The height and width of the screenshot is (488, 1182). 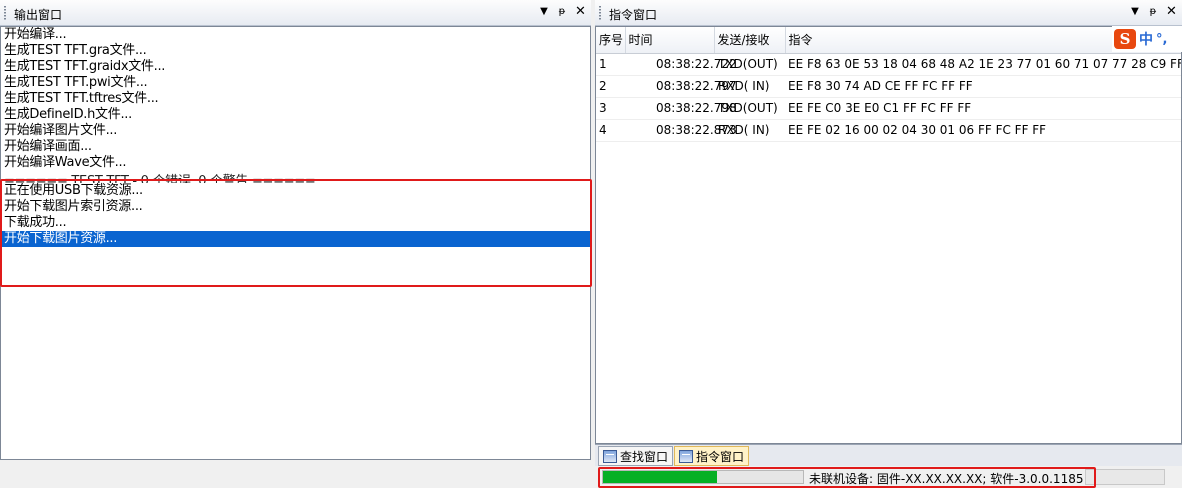 I want to click on cell-index: 4, so click(x=610, y=130).